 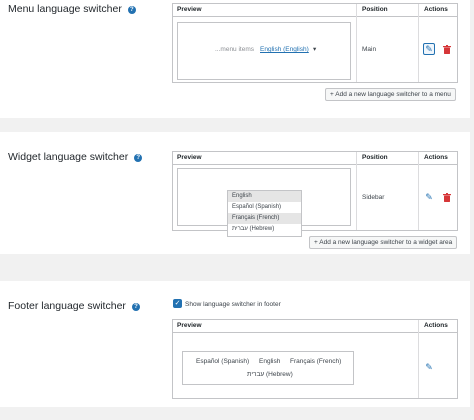 I want to click on footer-checkbox-label: Show language switcher in footer, so click(x=233, y=304).